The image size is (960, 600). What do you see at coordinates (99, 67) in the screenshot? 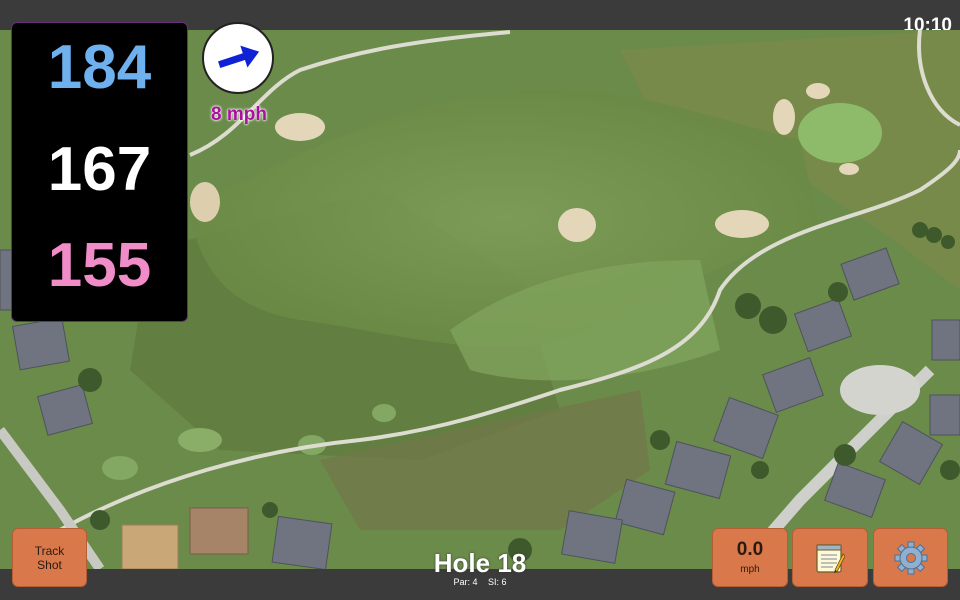
I see `back-distance: 184` at bounding box center [99, 67].